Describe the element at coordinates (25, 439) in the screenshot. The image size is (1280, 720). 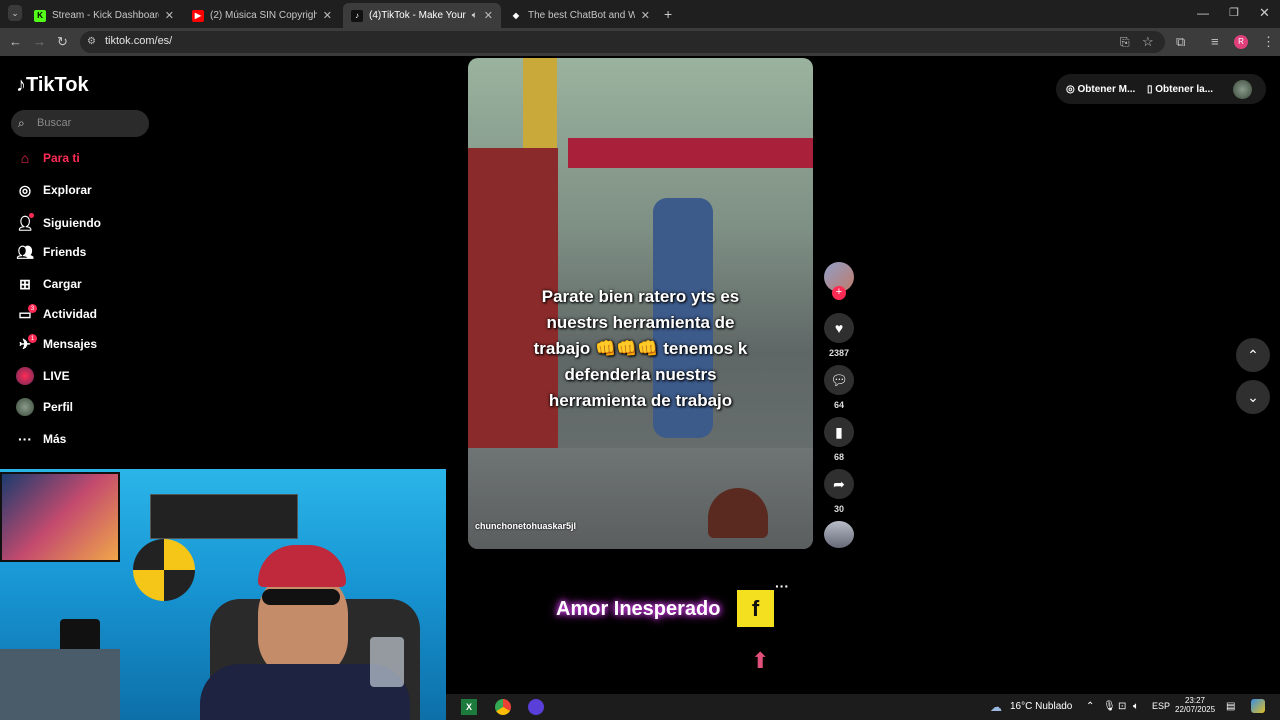
I see `more-icon: ···` at that location.